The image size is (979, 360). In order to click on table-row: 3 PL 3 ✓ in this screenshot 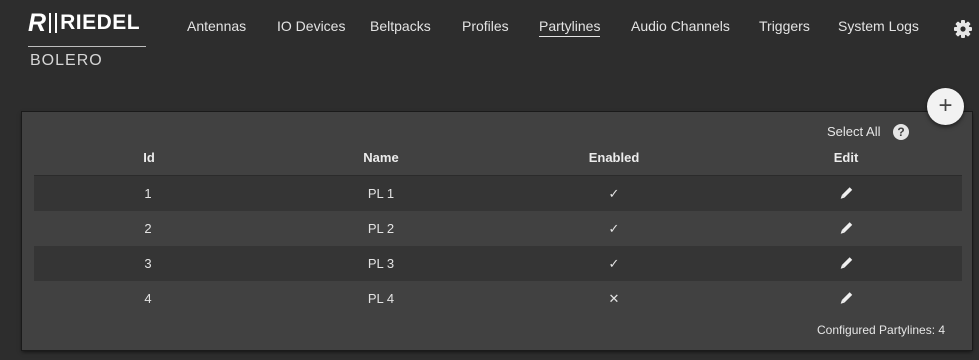, I will do `click(498, 263)`.